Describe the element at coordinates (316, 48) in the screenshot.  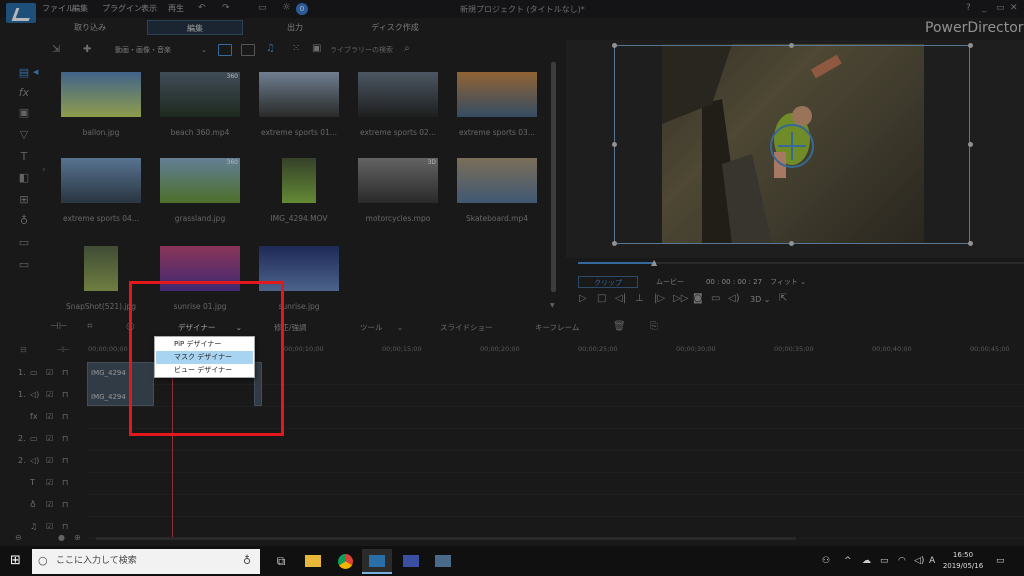
I see `thumbnail-size-icon: ▣` at that location.